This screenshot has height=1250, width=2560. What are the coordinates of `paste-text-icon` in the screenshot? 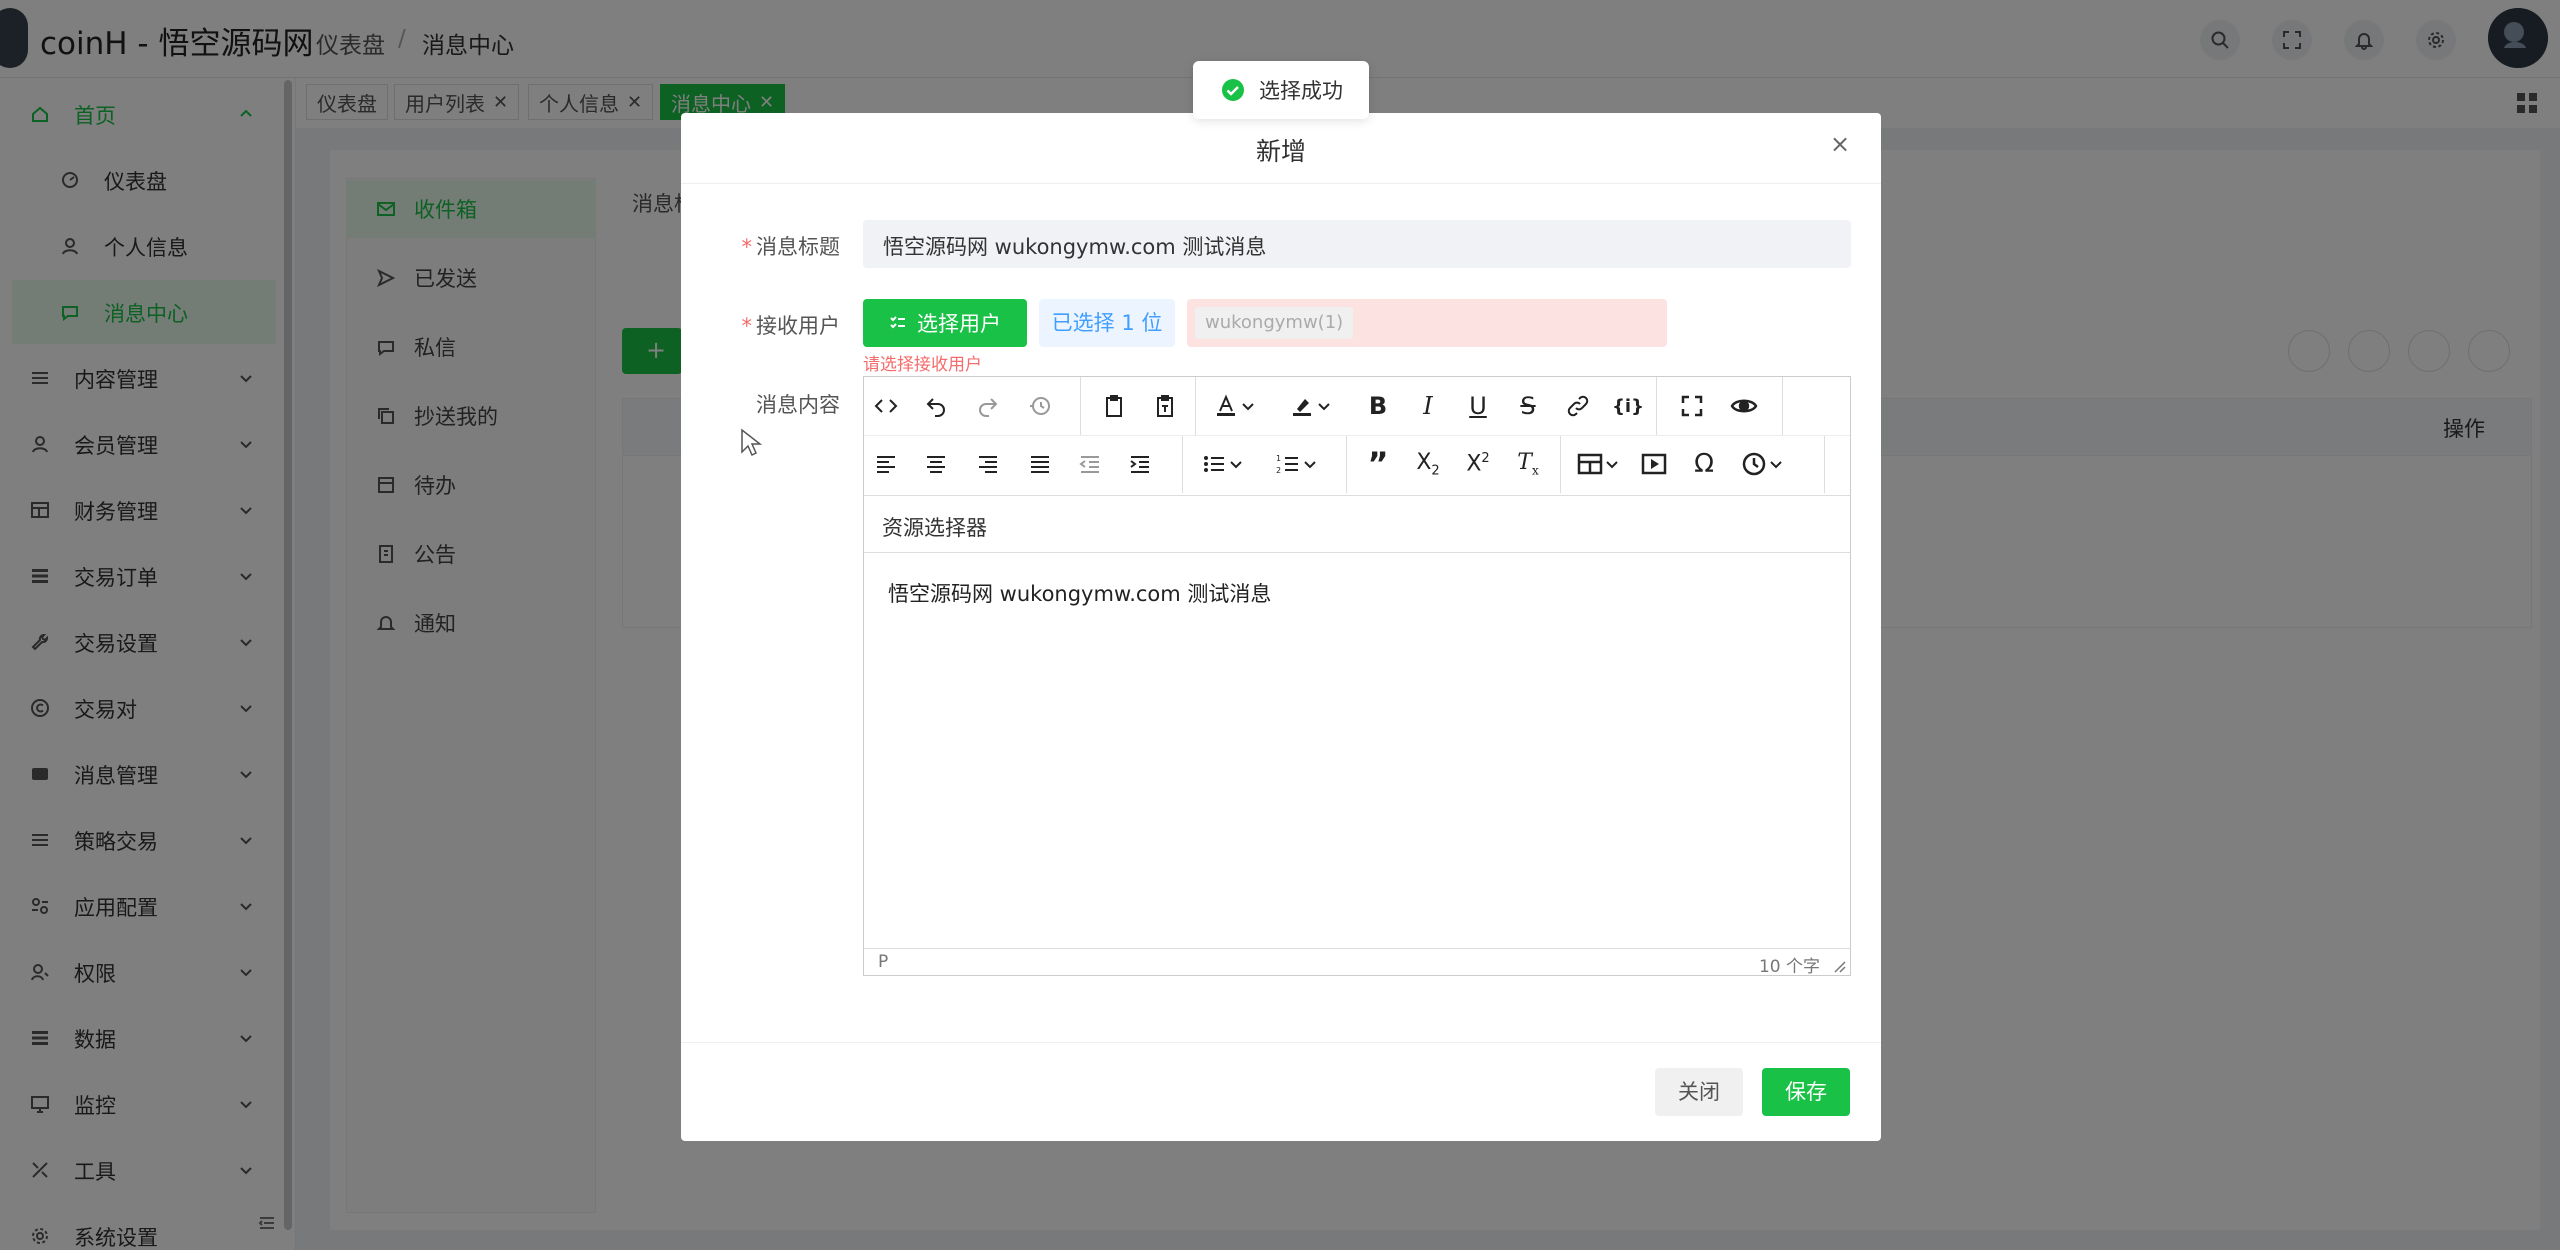 It's located at (1165, 406).